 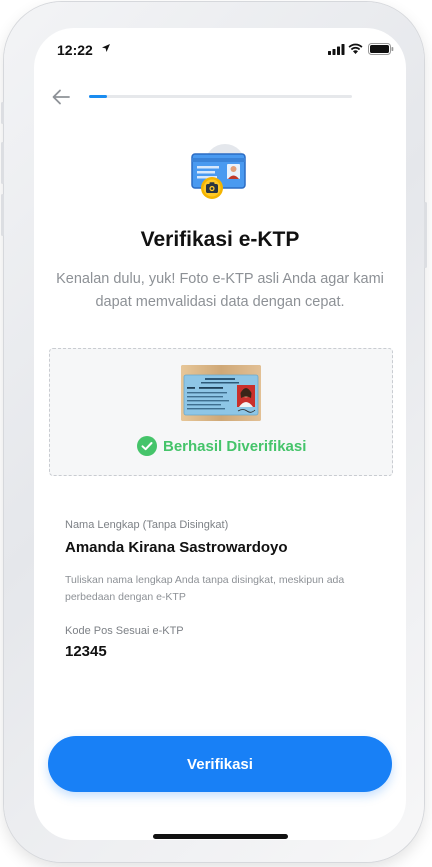 What do you see at coordinates (218, 171) in the screenshot?
I see `id-card-camera-icon` at bounding box center [218, 171].